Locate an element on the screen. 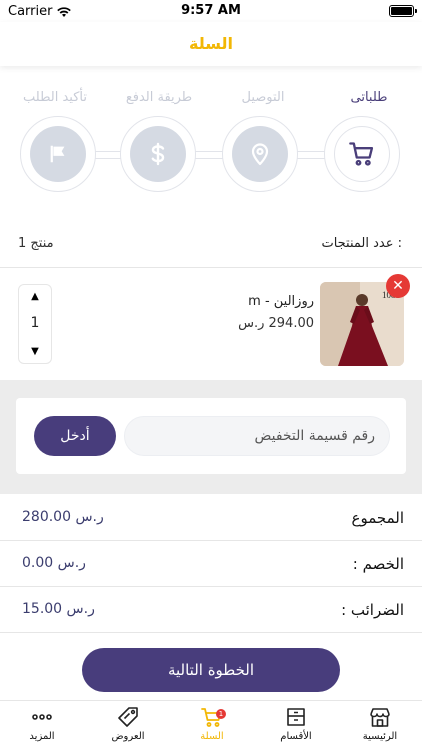 Image resolution: width=422 pixels, height=750 pixels. coupon-card: رقم قسيمة التخفيض أدخل is located at coordinates (211, 436).